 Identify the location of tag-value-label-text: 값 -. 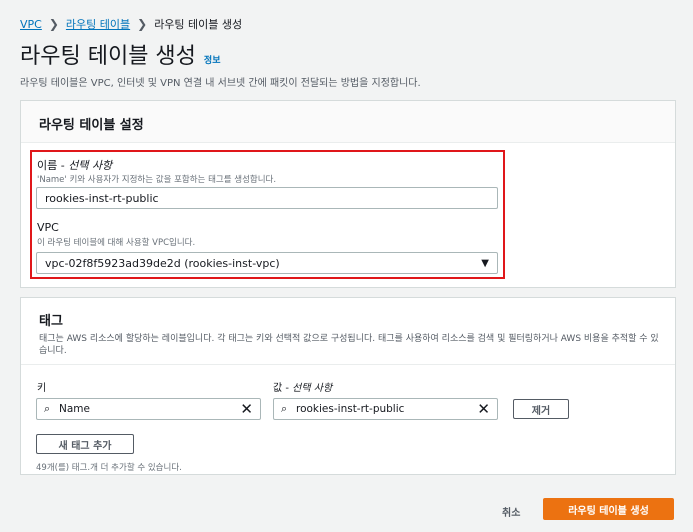
(283, 388).